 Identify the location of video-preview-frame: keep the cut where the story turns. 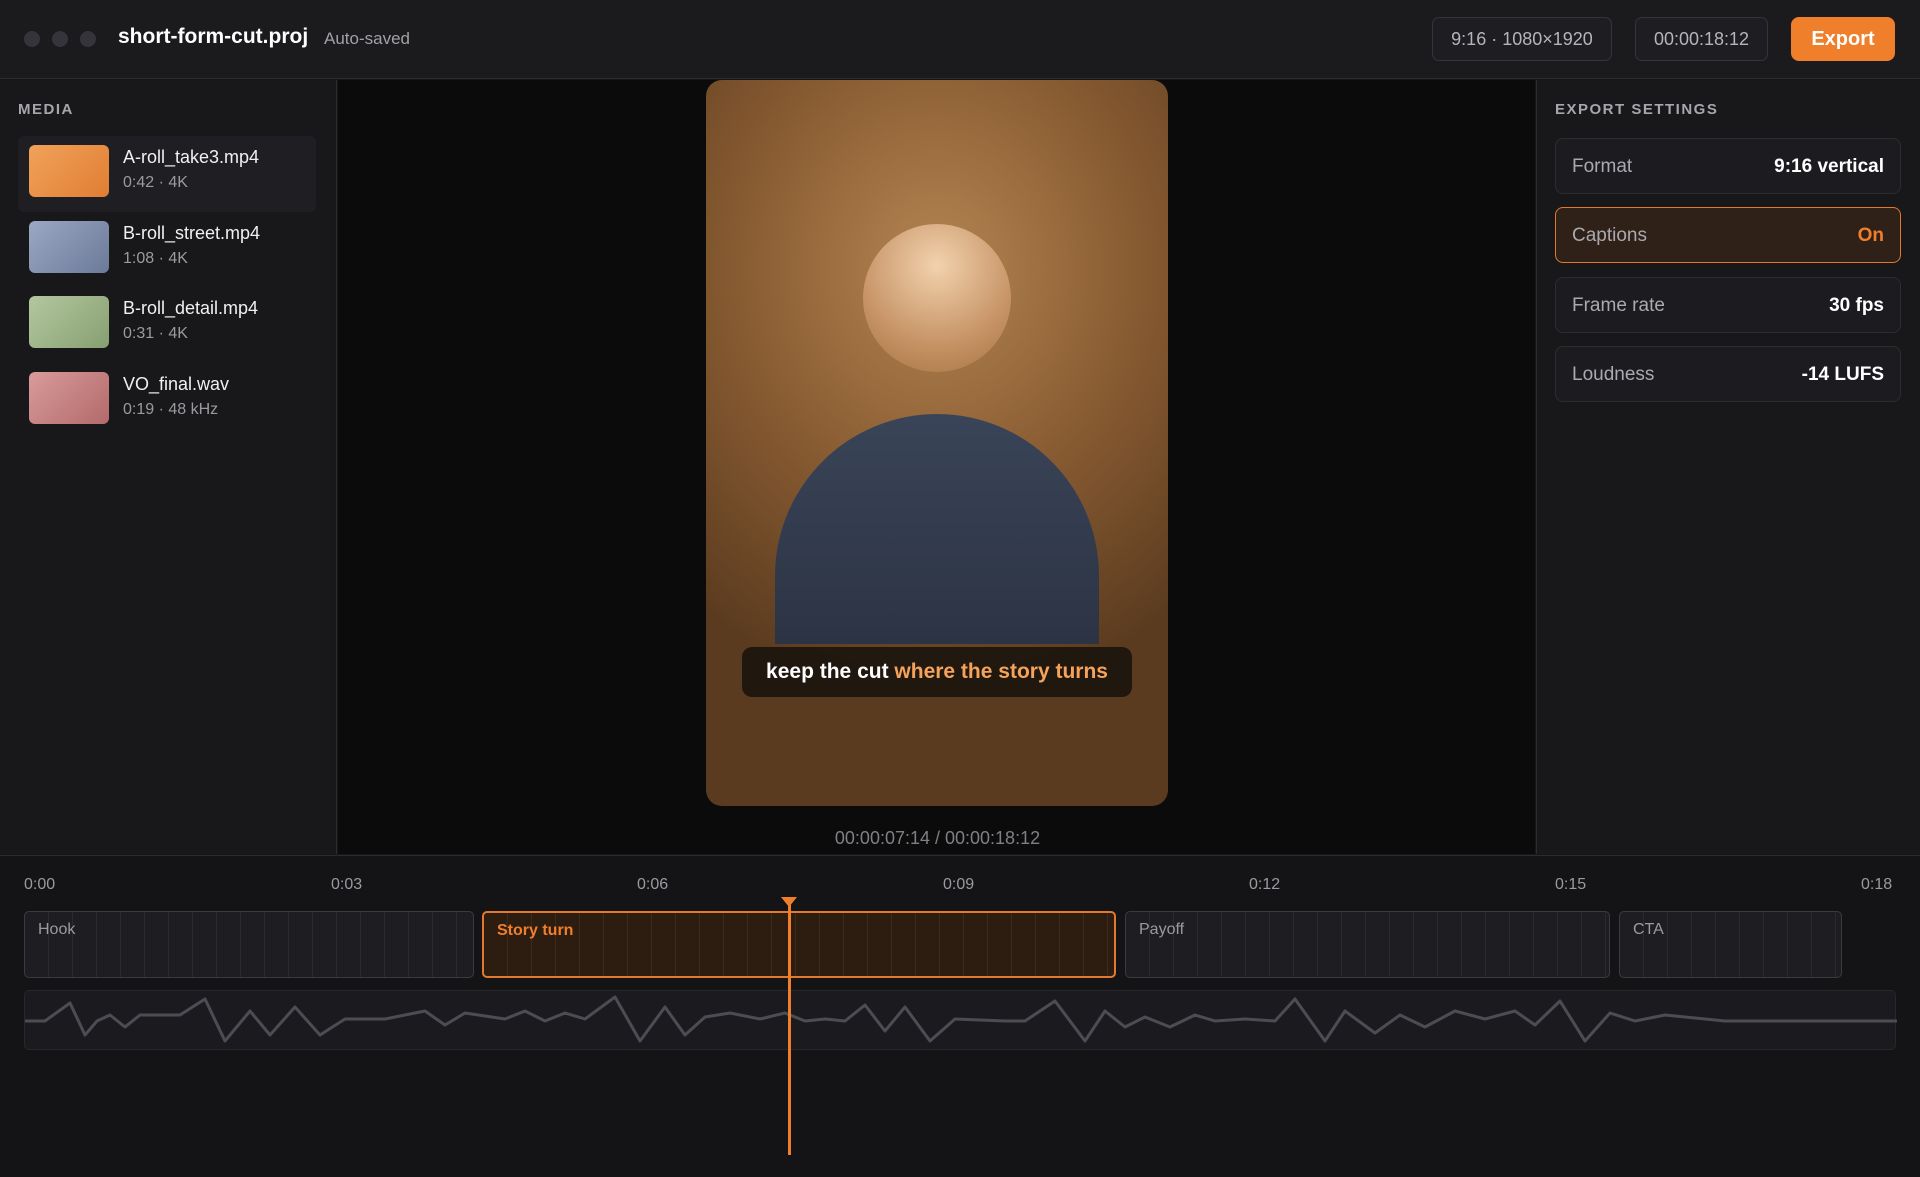
(937, 443).